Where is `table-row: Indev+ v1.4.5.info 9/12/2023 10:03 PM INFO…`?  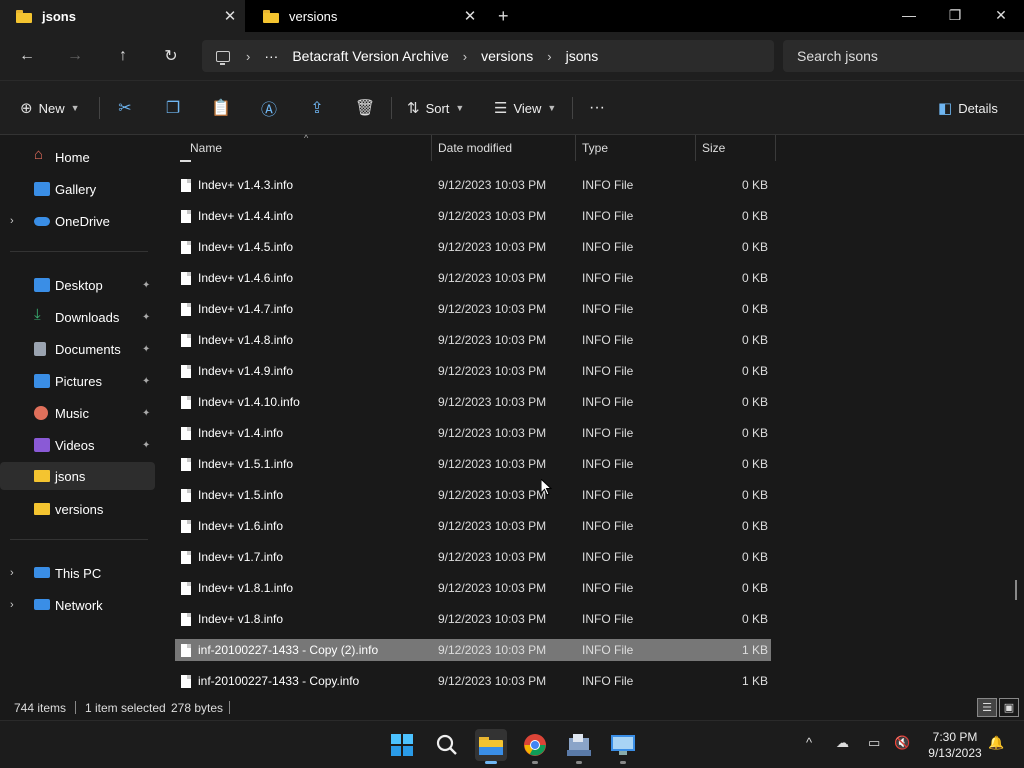
table-row: Indev+ v1.4.5.info 9/12/2023 10:03 PM INFO… is located at coordinates (473, 247).